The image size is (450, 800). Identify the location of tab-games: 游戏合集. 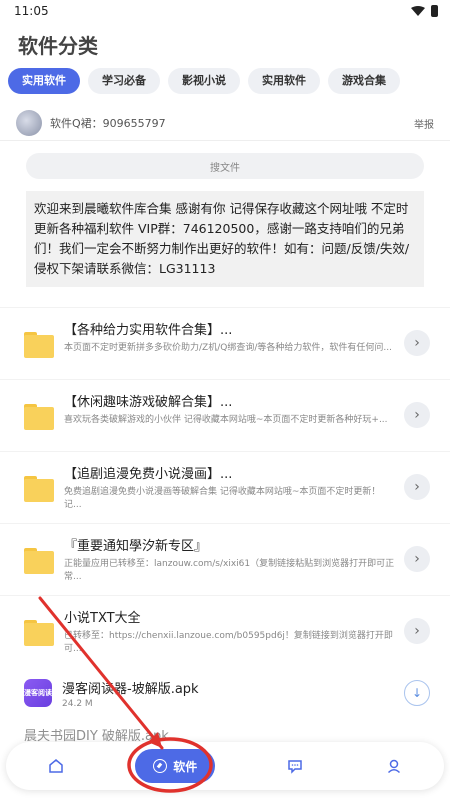
(364, 81).